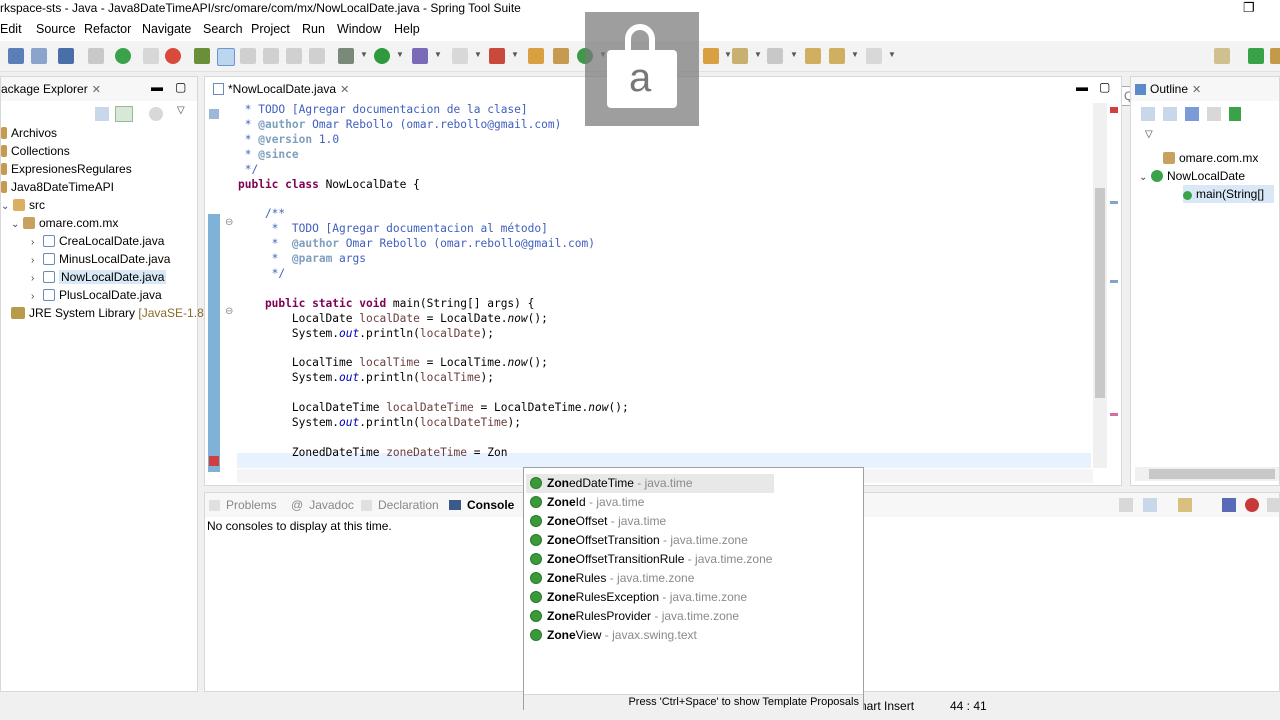 The image size is (1280, 720). What do you see at coordinates (393, 228) in the screenshot?
I see `code-line: * TODO [Agregar documentacion al método]` at bounding box center [393, 228].